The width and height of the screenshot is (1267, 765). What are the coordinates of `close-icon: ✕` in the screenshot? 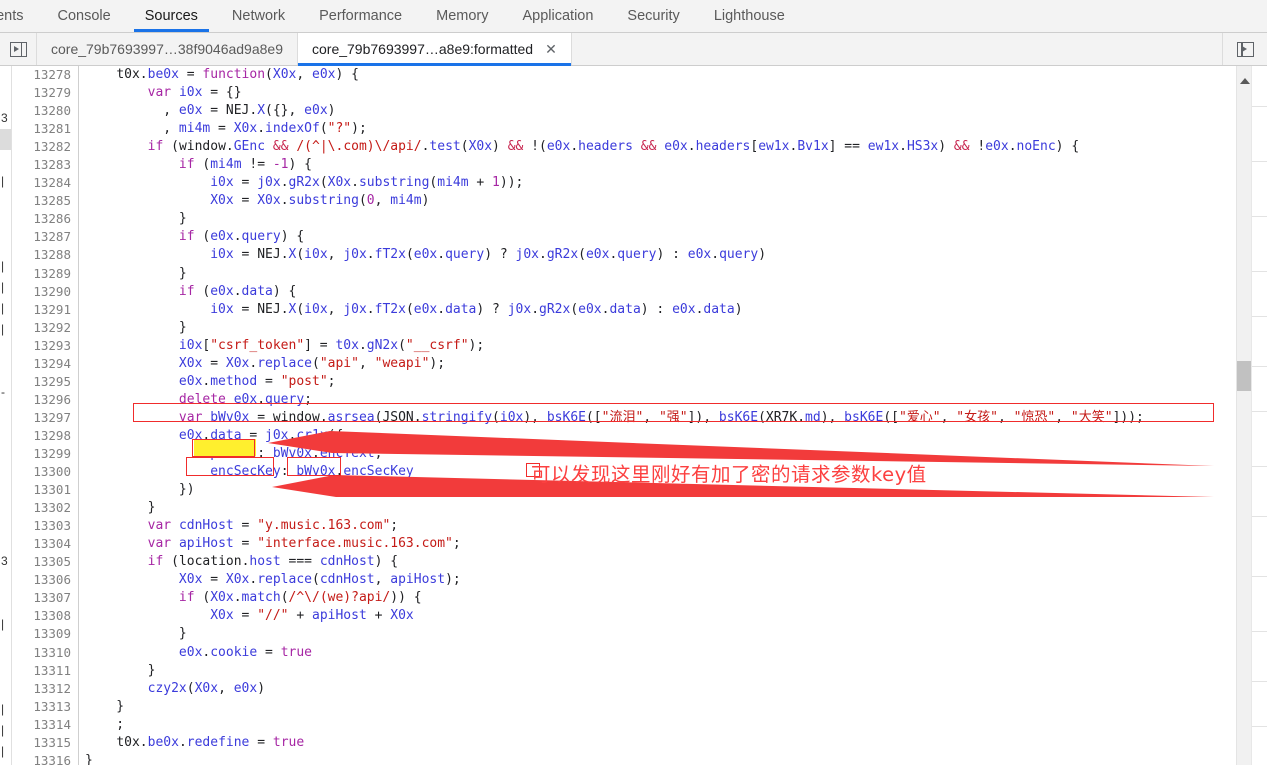 It's located at (551, 49).